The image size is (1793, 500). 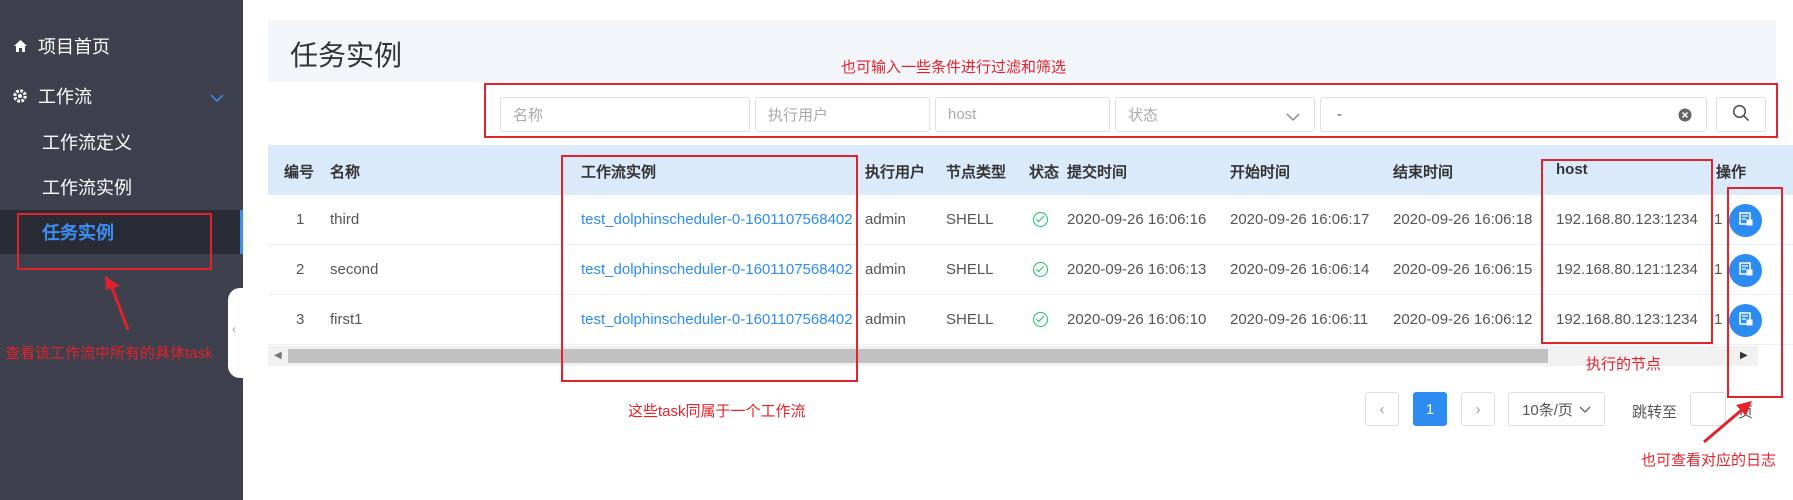 What do you see at coordinates (1137, 219) in the screenshot?
I see `submit-time: 2020-09-26 16:06:16` at bounding box center [1137, 219].